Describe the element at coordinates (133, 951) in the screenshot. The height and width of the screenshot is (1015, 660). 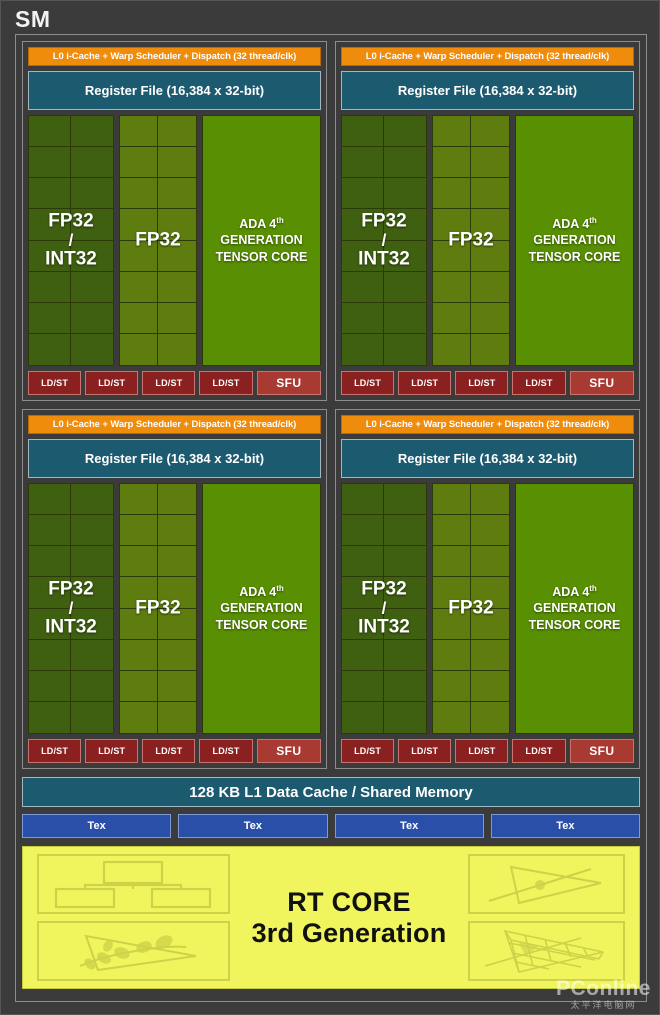
I see `alpha-foliage-triangle-icon` at that location.